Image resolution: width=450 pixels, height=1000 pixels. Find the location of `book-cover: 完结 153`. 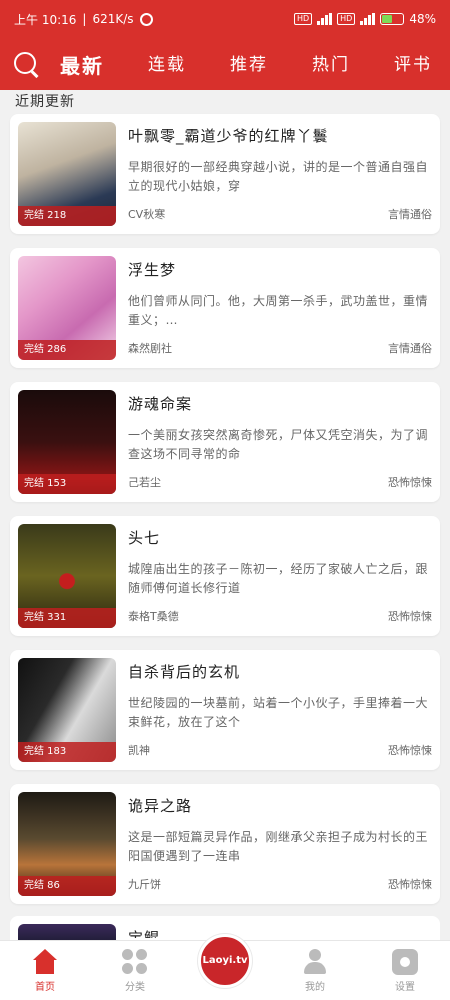

book-cover: 完结 153 is located at coordinates (67, 442).